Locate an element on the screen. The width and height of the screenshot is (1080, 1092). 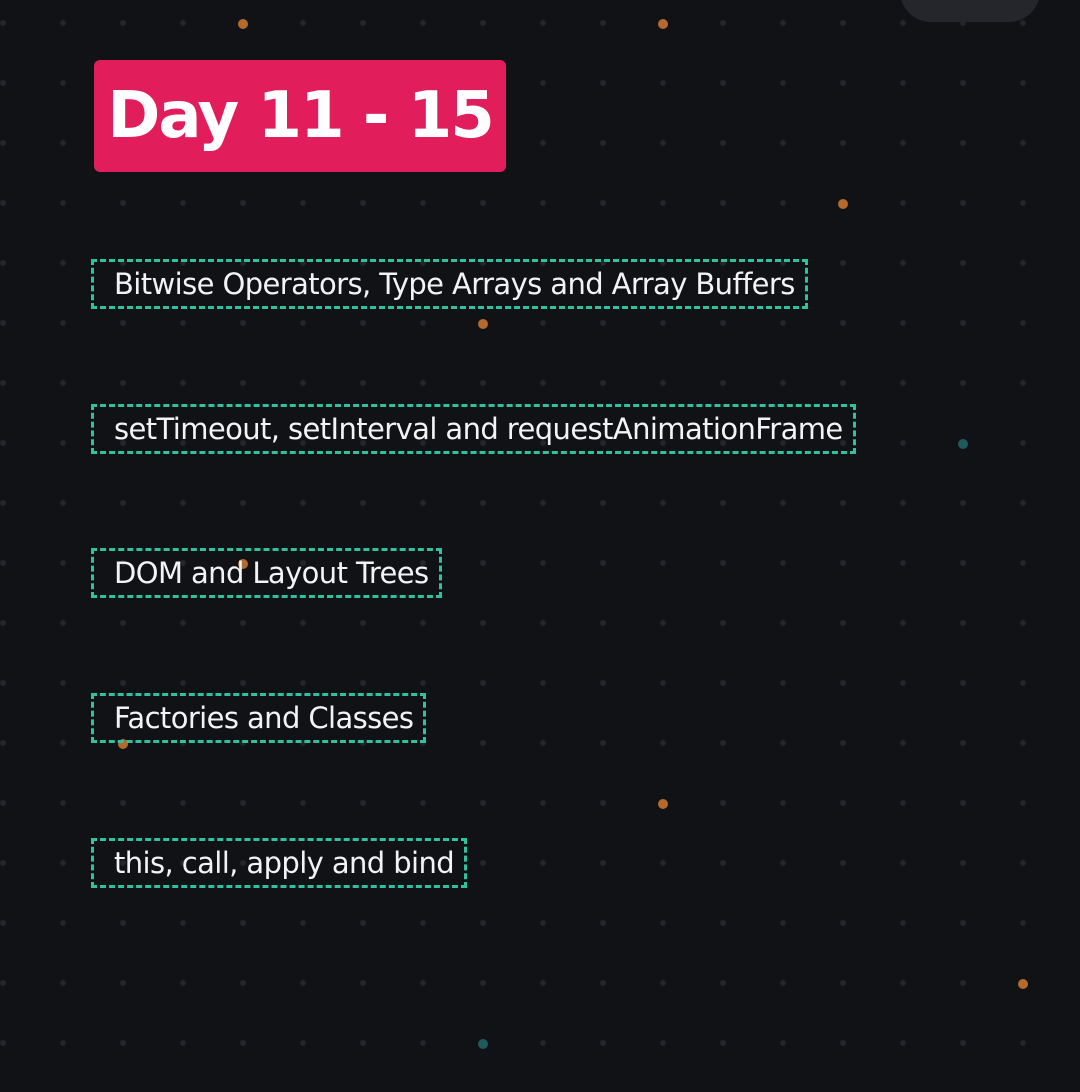
topic-item: DOM and Layout Trees is located at coordinates (266, 573).